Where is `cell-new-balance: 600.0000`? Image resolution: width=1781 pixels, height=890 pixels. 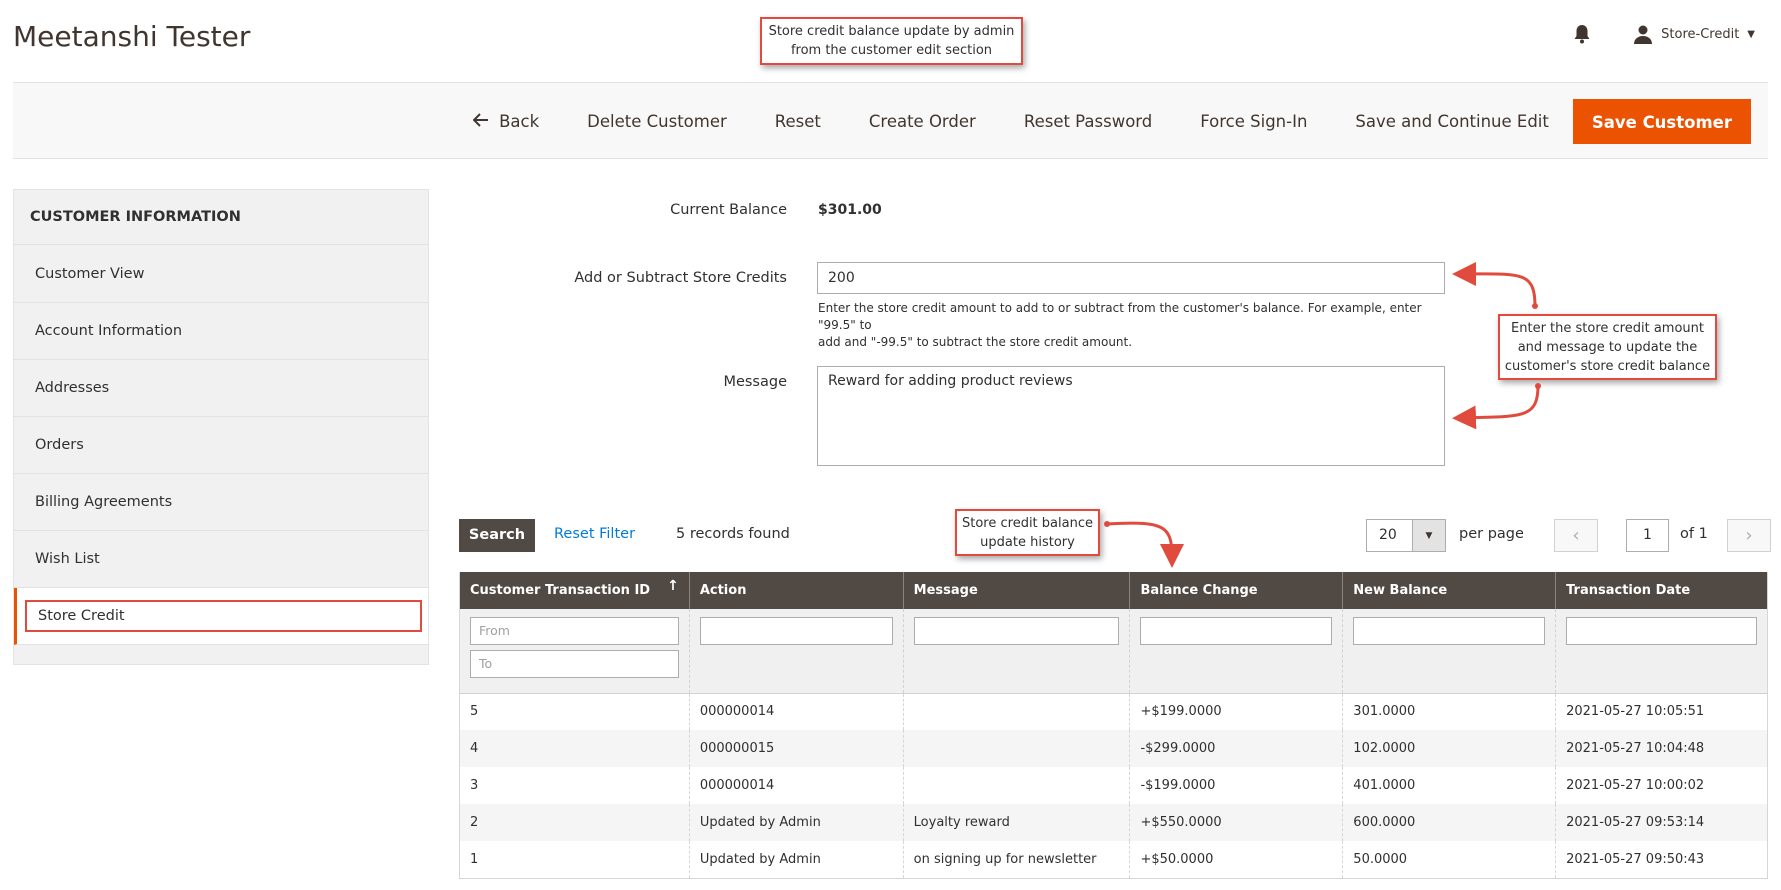
cell-new-balance: 600.0000 is located at coordinates (1449, 822).